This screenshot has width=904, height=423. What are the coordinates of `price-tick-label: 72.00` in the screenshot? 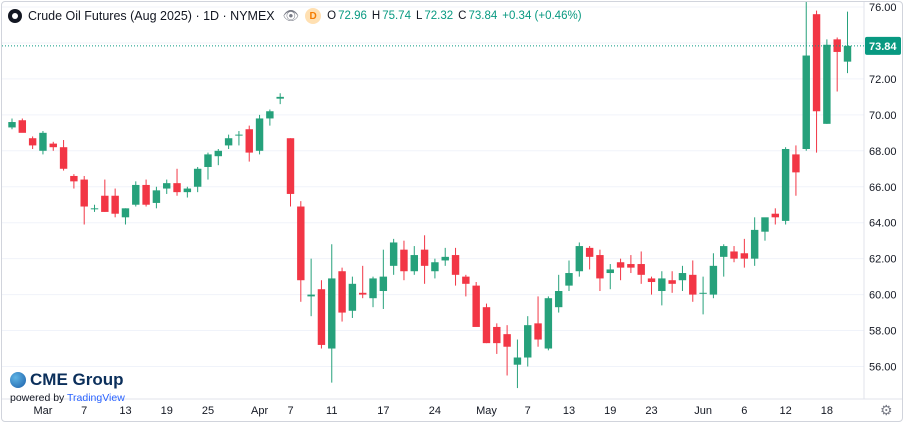 It's located at (883, 80).